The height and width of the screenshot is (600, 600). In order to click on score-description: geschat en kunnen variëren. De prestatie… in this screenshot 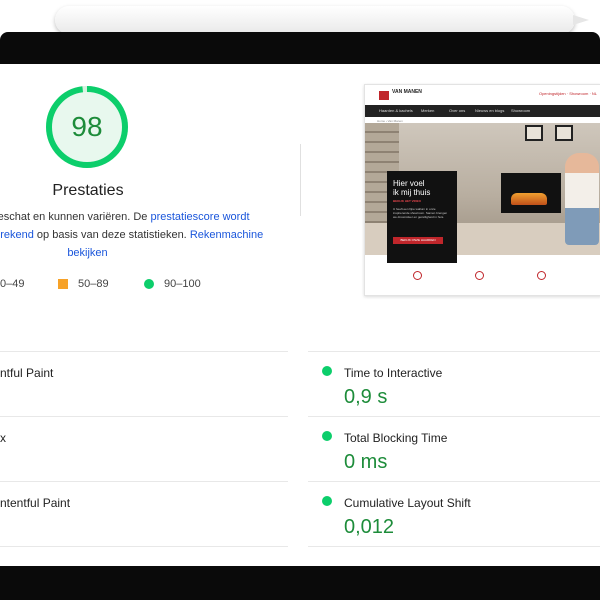, I will do `click(131, 235)`.